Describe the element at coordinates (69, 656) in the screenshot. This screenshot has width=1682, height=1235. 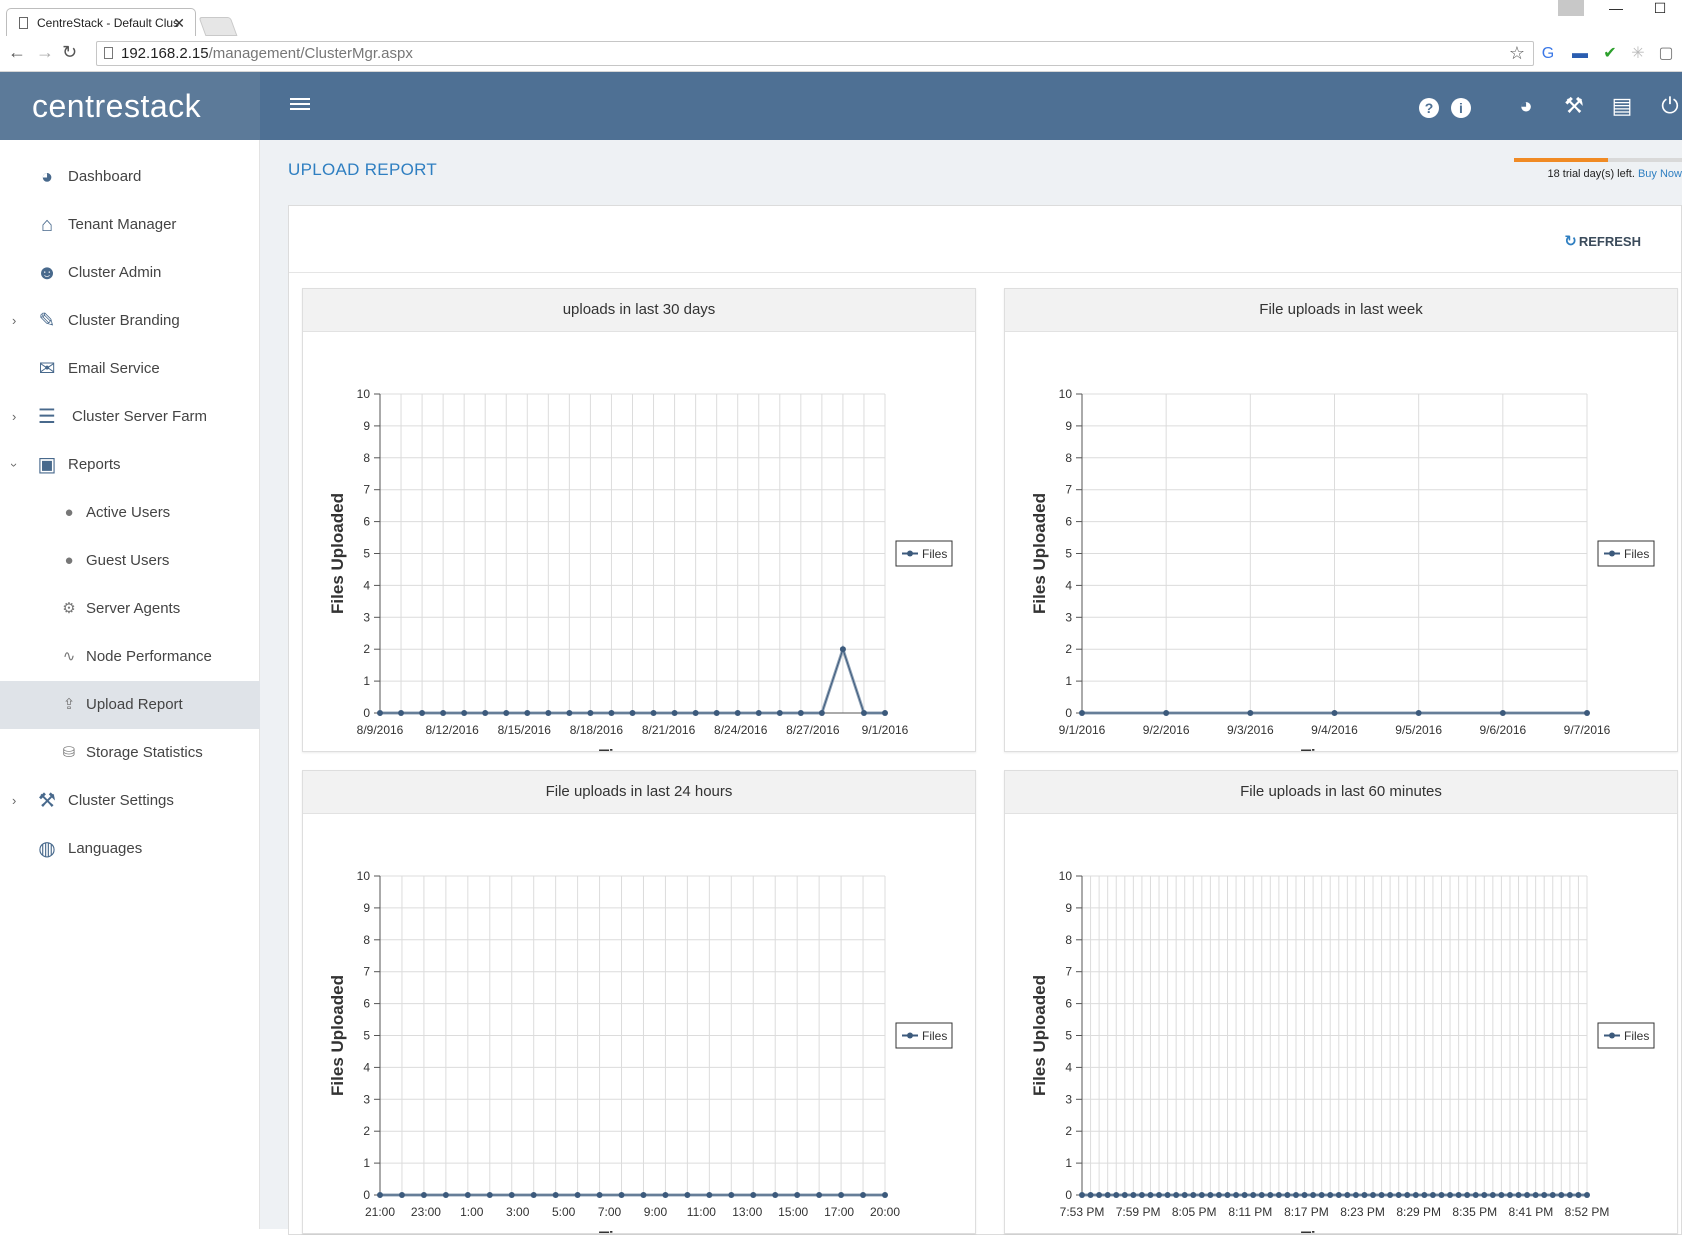
I see `performance-icon: ∿` at that location.